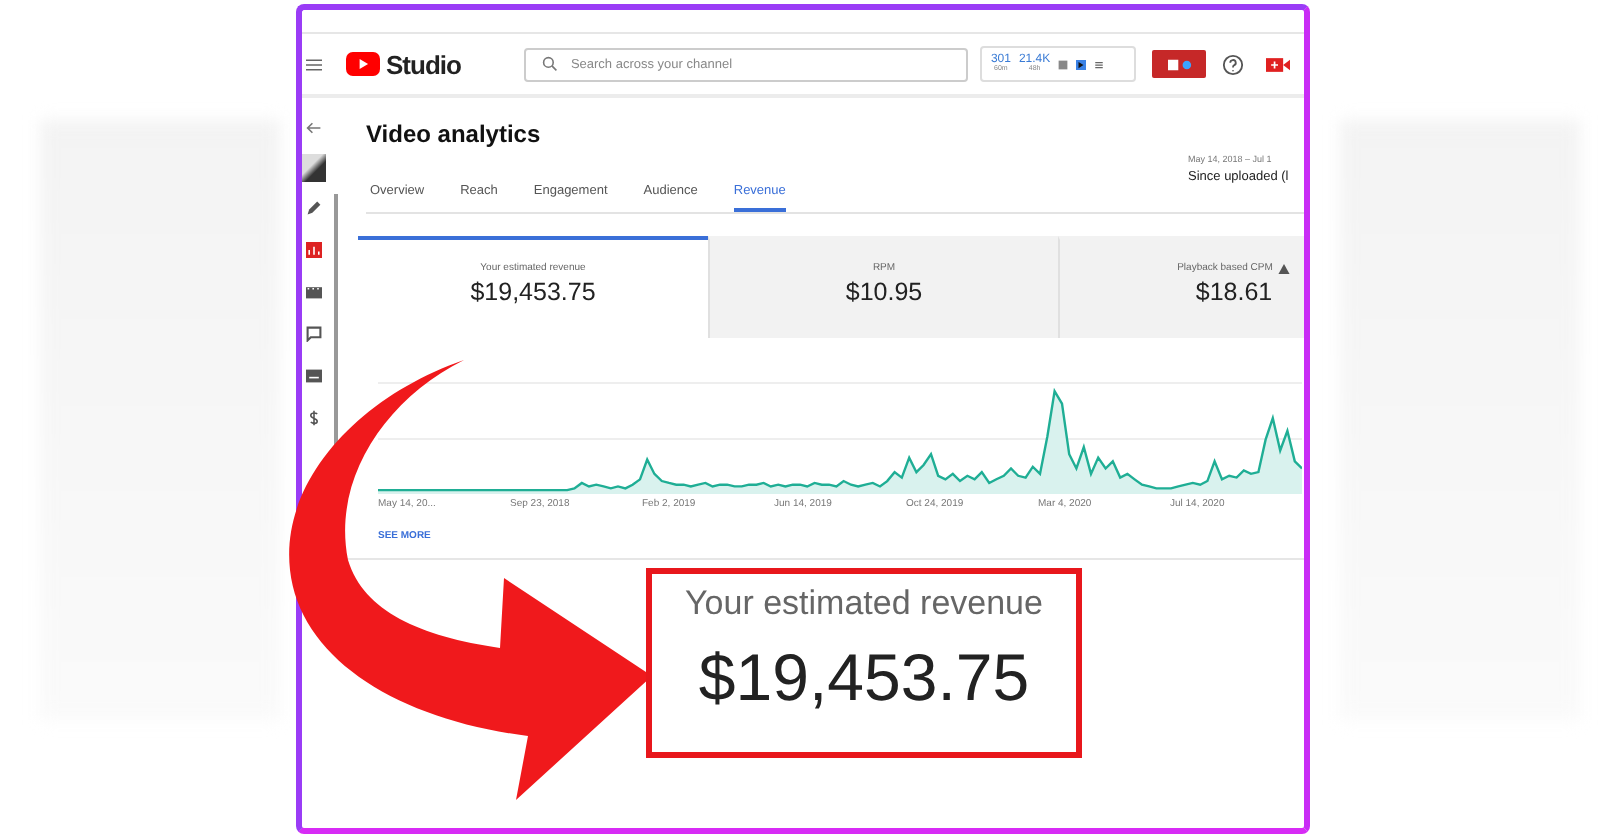 The height and width of the screenshot is (838, 1600). I want to click on help-icon, so click(1233, 64).